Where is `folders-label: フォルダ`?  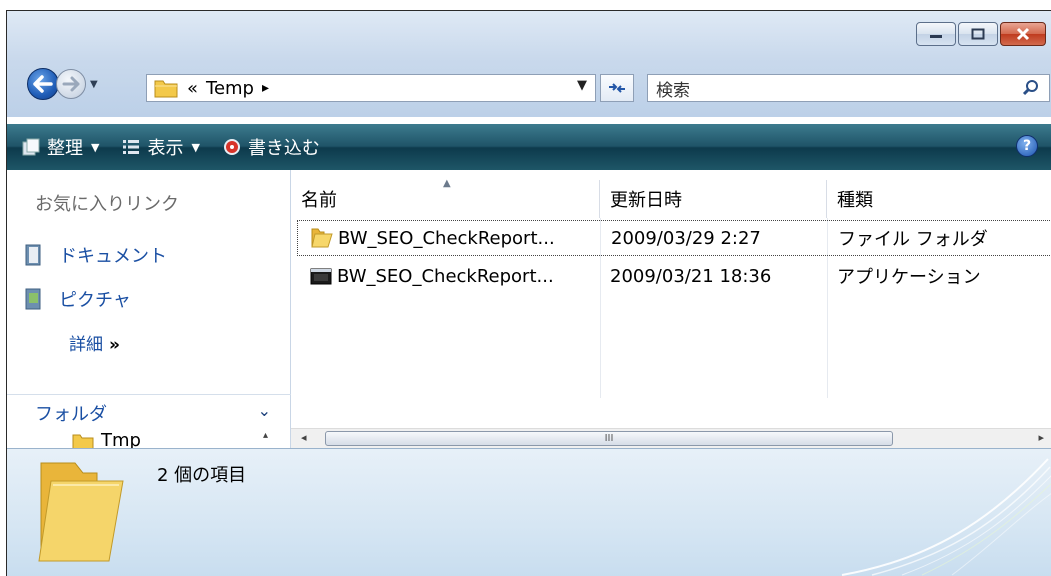 folders-label: フォルダ is located at coordinates (71, 414).